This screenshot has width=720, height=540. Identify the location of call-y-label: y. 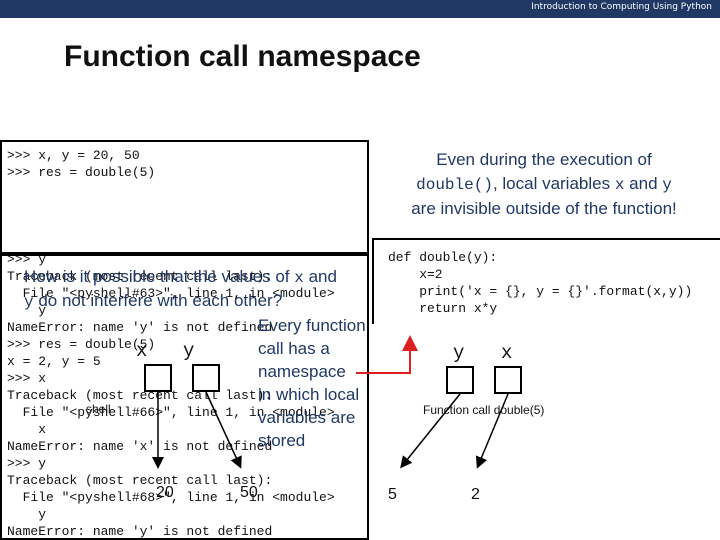
(459, 353).